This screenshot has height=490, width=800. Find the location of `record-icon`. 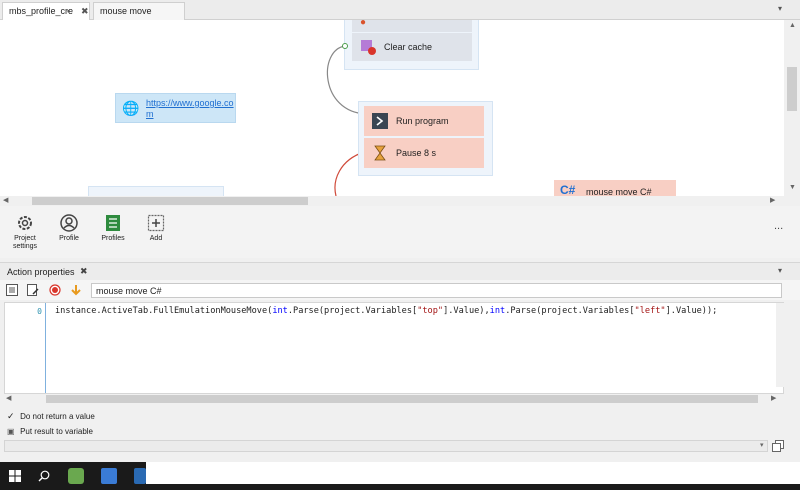

record-icon is located at coordinates (55, 290).